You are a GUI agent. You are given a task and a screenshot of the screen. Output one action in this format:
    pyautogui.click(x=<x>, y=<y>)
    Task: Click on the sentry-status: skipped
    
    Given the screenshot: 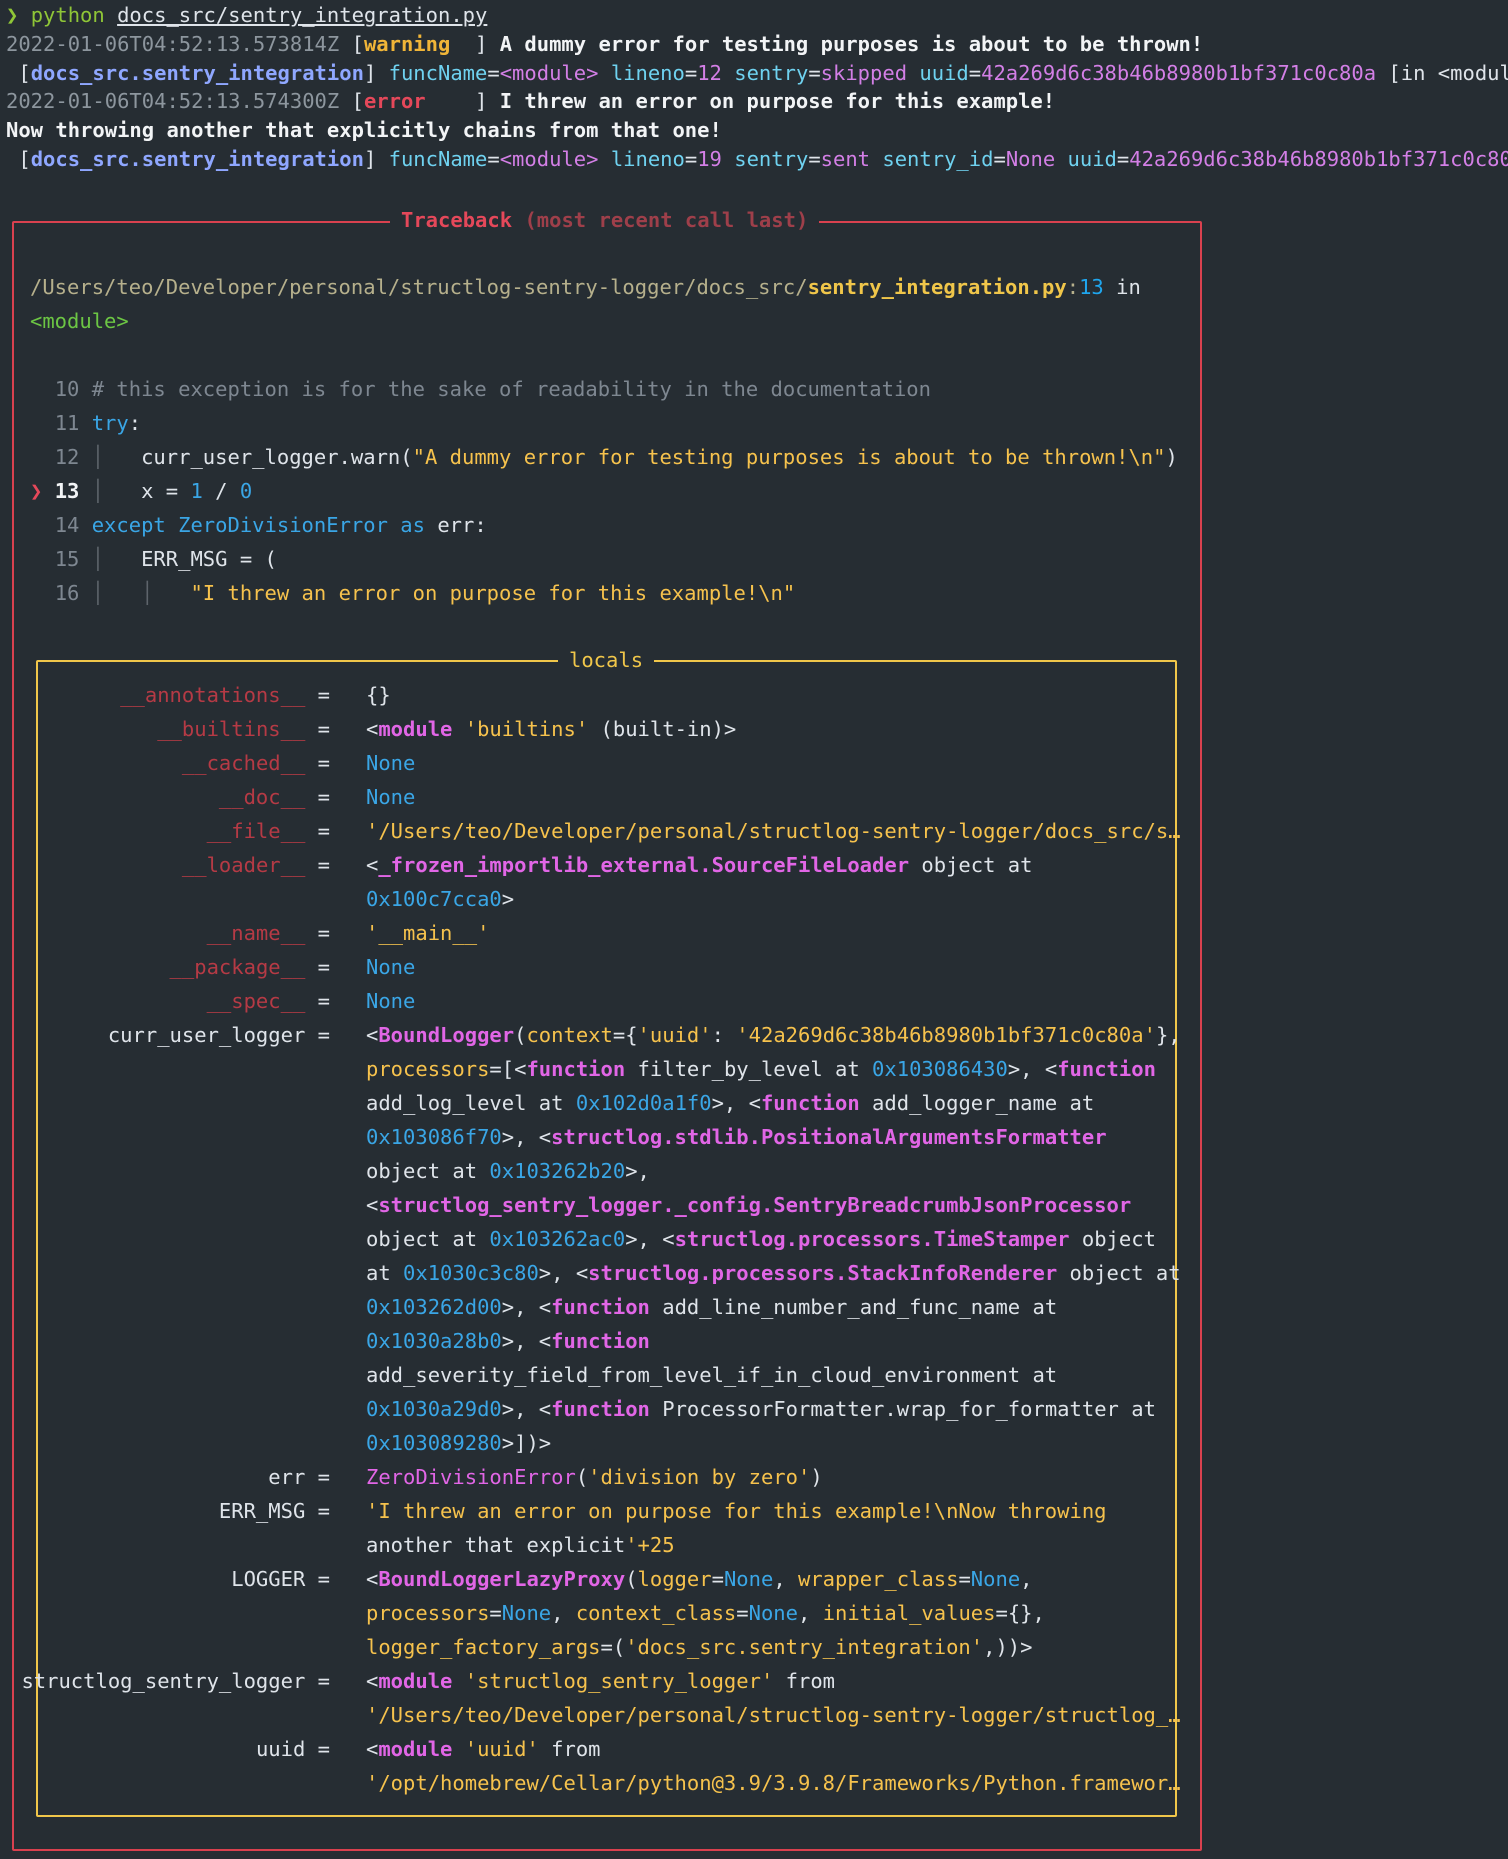 What is the action you would take?
    pyautogui.click(x=864, y=73)
    